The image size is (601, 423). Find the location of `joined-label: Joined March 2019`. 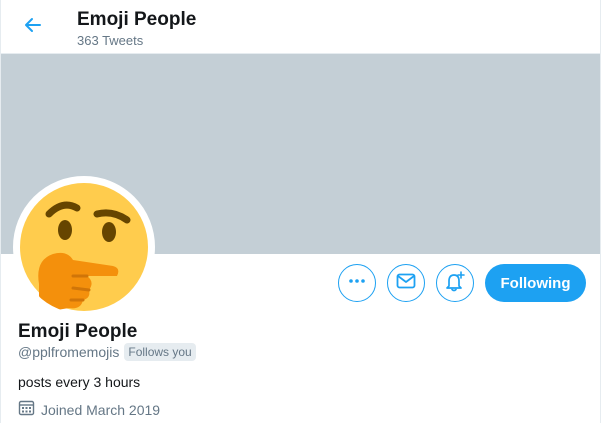

joined-label: Joined March 2019 is located at coordinates (101, 410).